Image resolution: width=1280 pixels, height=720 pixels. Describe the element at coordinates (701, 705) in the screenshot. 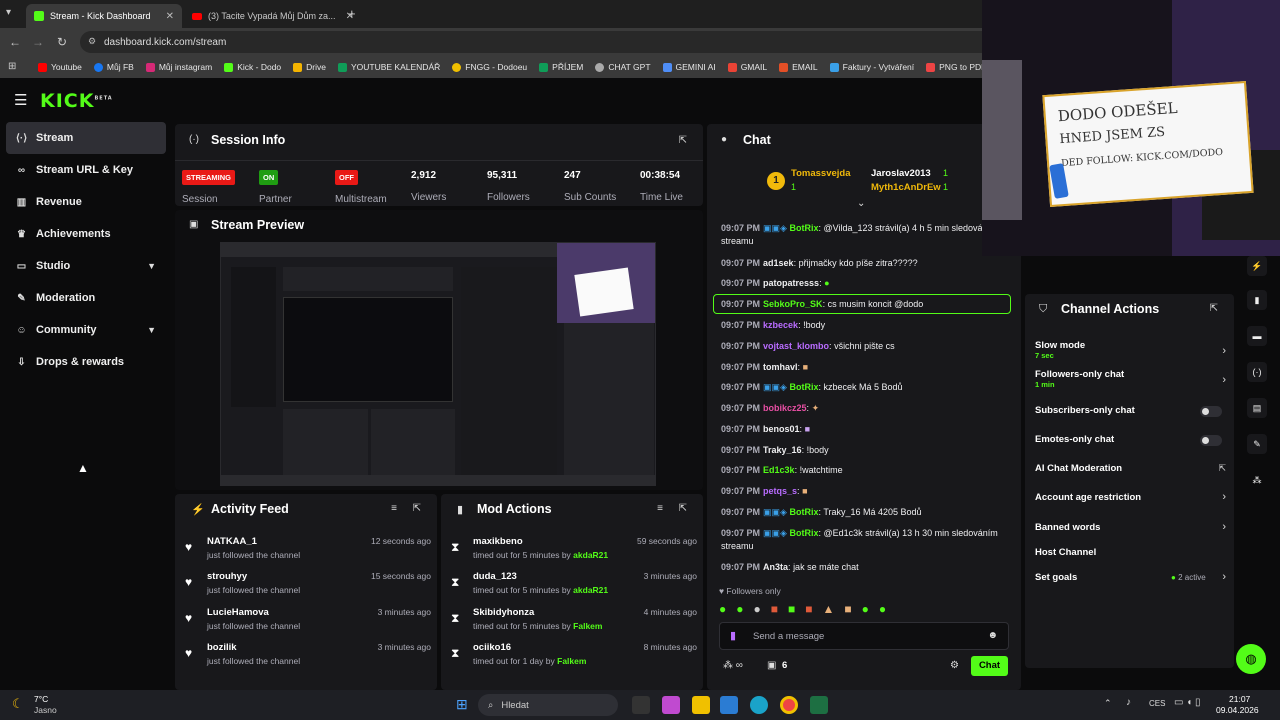

I see `file-explorer-icon` at that location.